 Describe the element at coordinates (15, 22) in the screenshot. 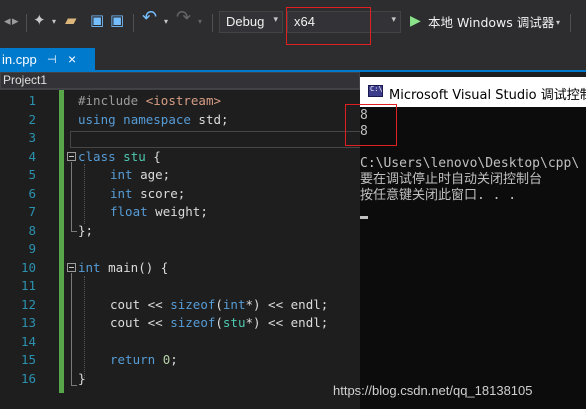

I see `forward-arrow-icon: ▸` at that location.